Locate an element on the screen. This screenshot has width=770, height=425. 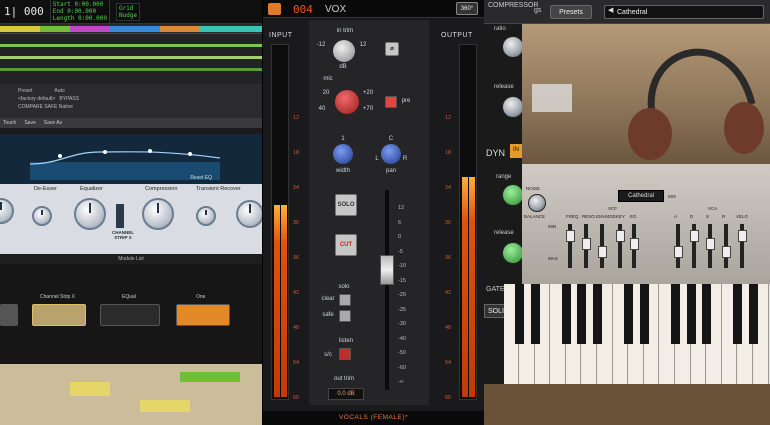
range-label: range is located at coordinates (504, 177).